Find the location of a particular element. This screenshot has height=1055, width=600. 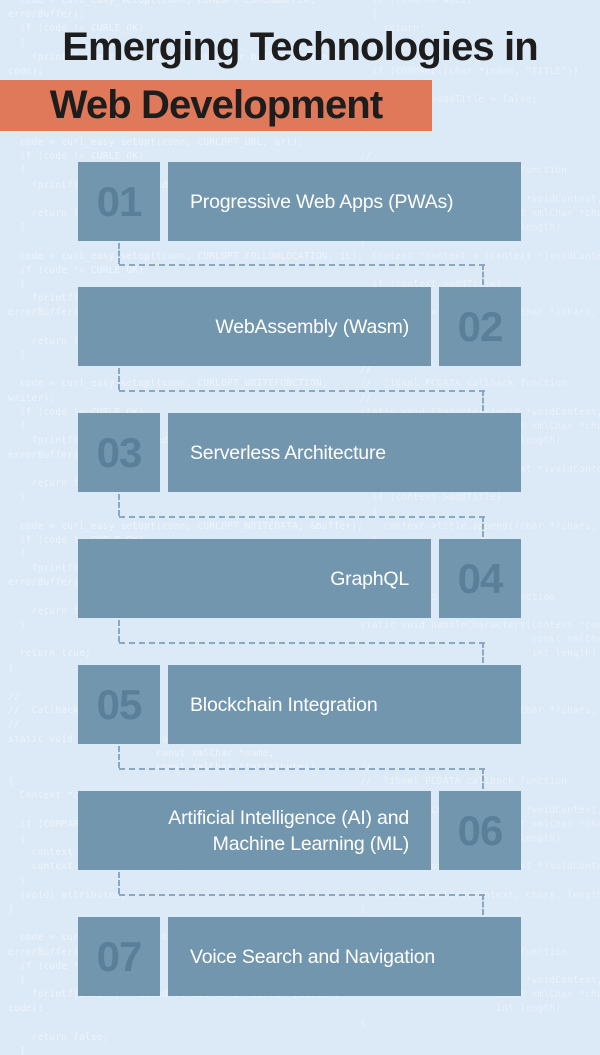

technology-number: 06 is located at coordinates (480, 830).